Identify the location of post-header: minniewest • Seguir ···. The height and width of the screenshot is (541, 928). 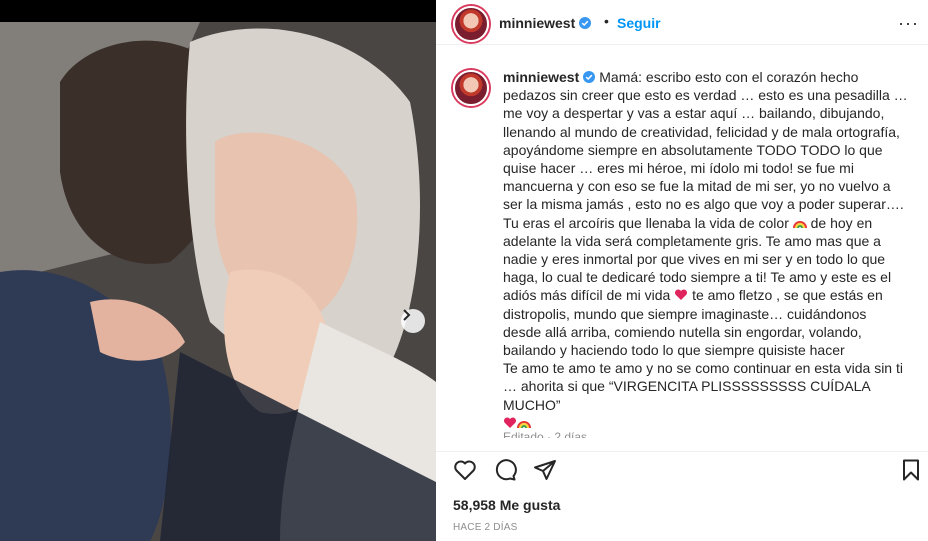
(682, 22).